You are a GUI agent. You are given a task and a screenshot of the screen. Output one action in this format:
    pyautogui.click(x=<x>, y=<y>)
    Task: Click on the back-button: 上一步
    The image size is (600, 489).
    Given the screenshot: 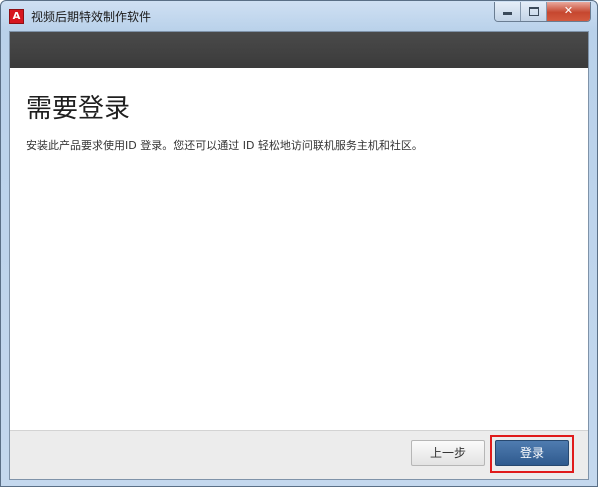 What is the action you would take?
    pyautogui.click(x=448, y=453)
    